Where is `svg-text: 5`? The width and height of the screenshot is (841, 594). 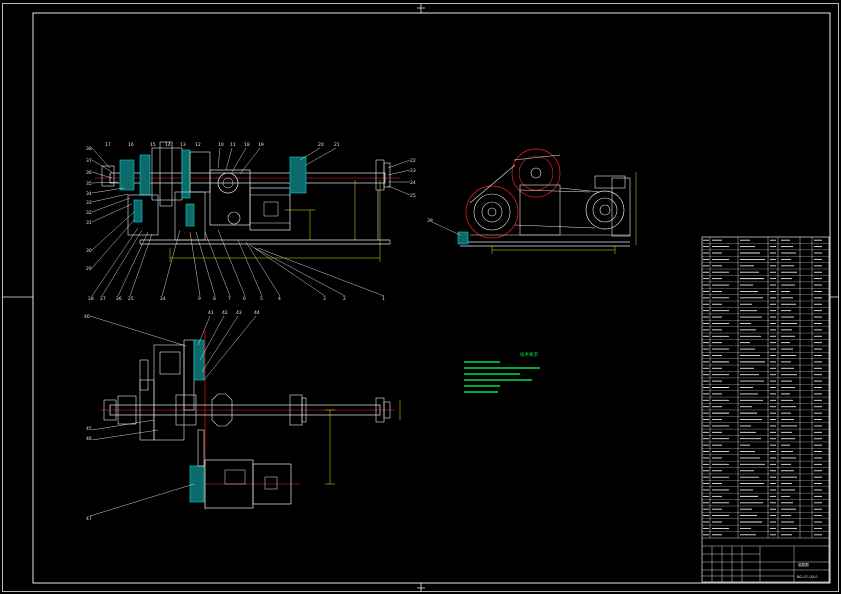
svg-text: 5 is located at coordinates (261, 299).